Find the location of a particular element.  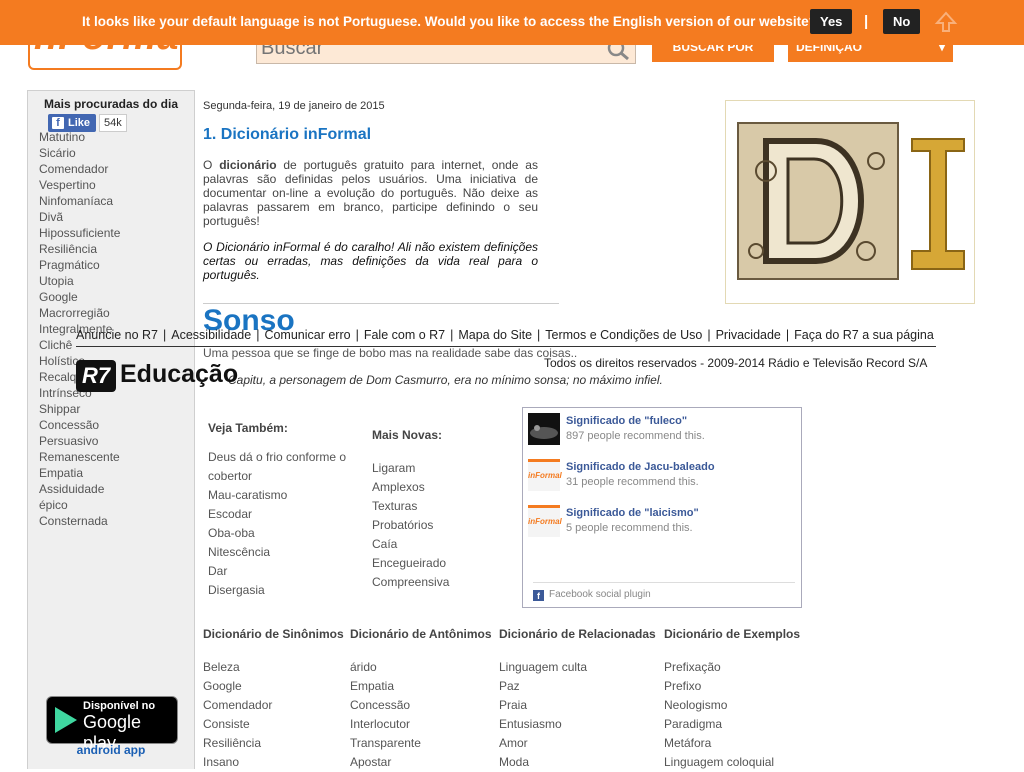

col-title-antonimos: Dicionário de Antônimos is located at coordinates (421, 634).